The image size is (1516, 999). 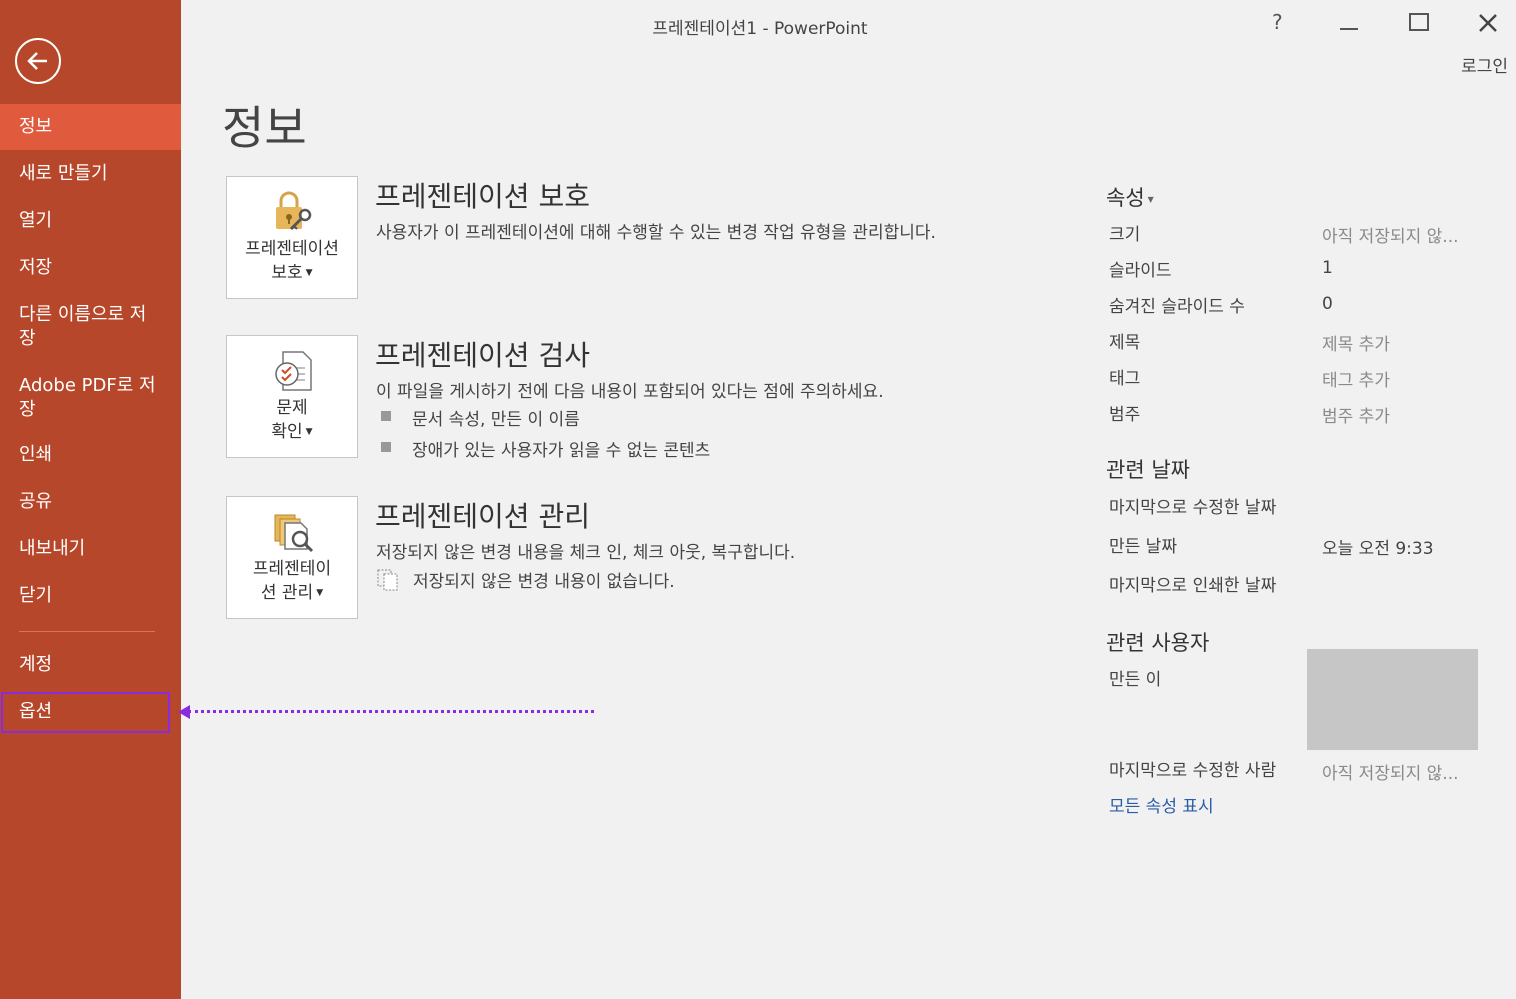 I want to click on nav-item-save: 저장, so click(x=90, y=268).